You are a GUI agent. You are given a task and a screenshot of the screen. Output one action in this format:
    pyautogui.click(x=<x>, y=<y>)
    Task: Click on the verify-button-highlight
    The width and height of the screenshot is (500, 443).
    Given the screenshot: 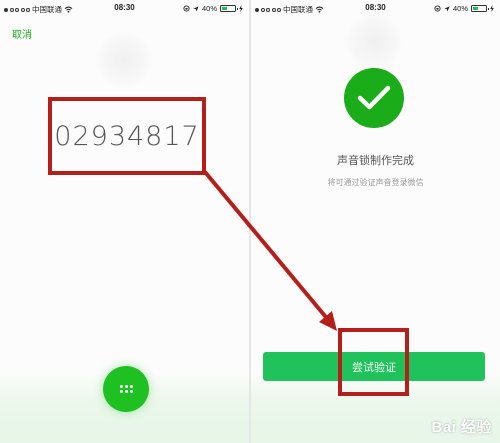 What is the action you would take?
    pyautogui.click(x=373, y=362)
    